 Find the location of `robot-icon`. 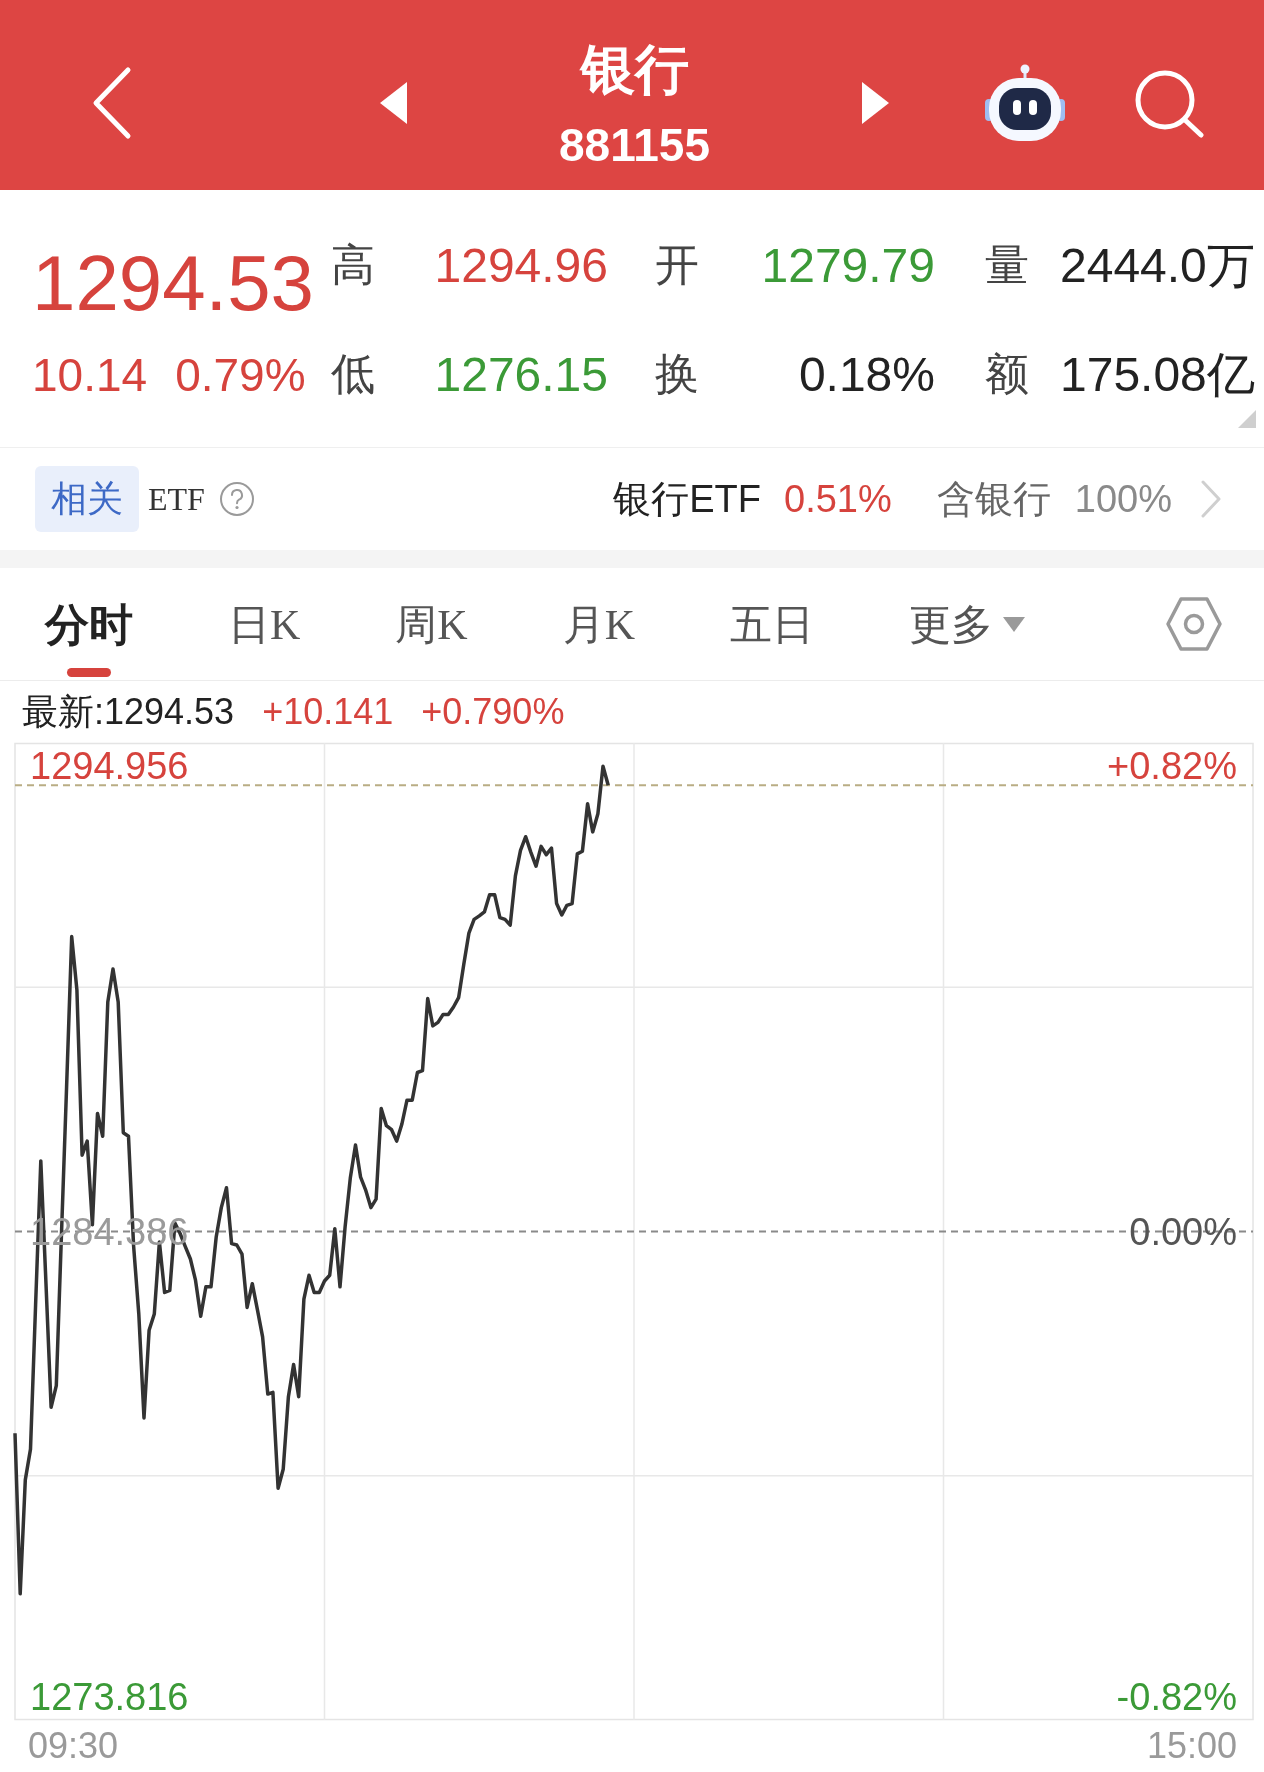

robot-icon is located at coordinates (1025, 103).